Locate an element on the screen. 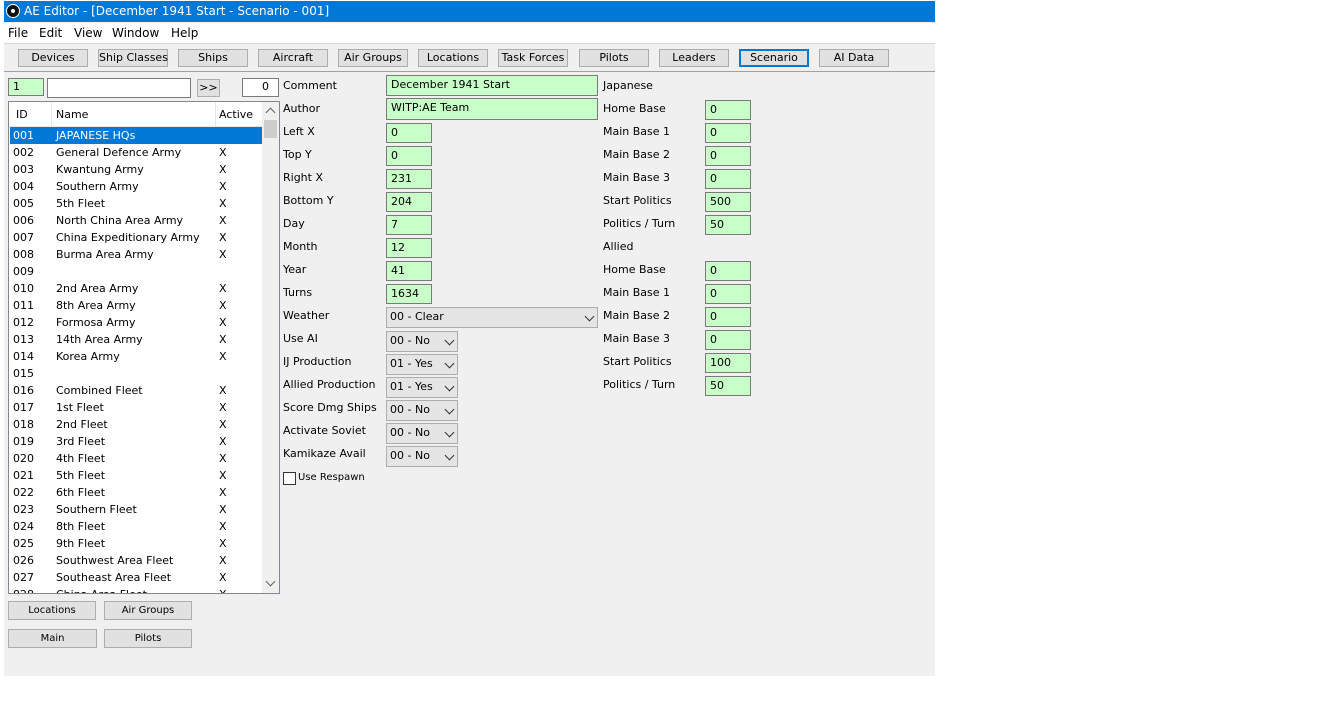 This screenshot has width=1325, height=712. list-item: 012 Formosa Army X is located at coordinates (136, 322).